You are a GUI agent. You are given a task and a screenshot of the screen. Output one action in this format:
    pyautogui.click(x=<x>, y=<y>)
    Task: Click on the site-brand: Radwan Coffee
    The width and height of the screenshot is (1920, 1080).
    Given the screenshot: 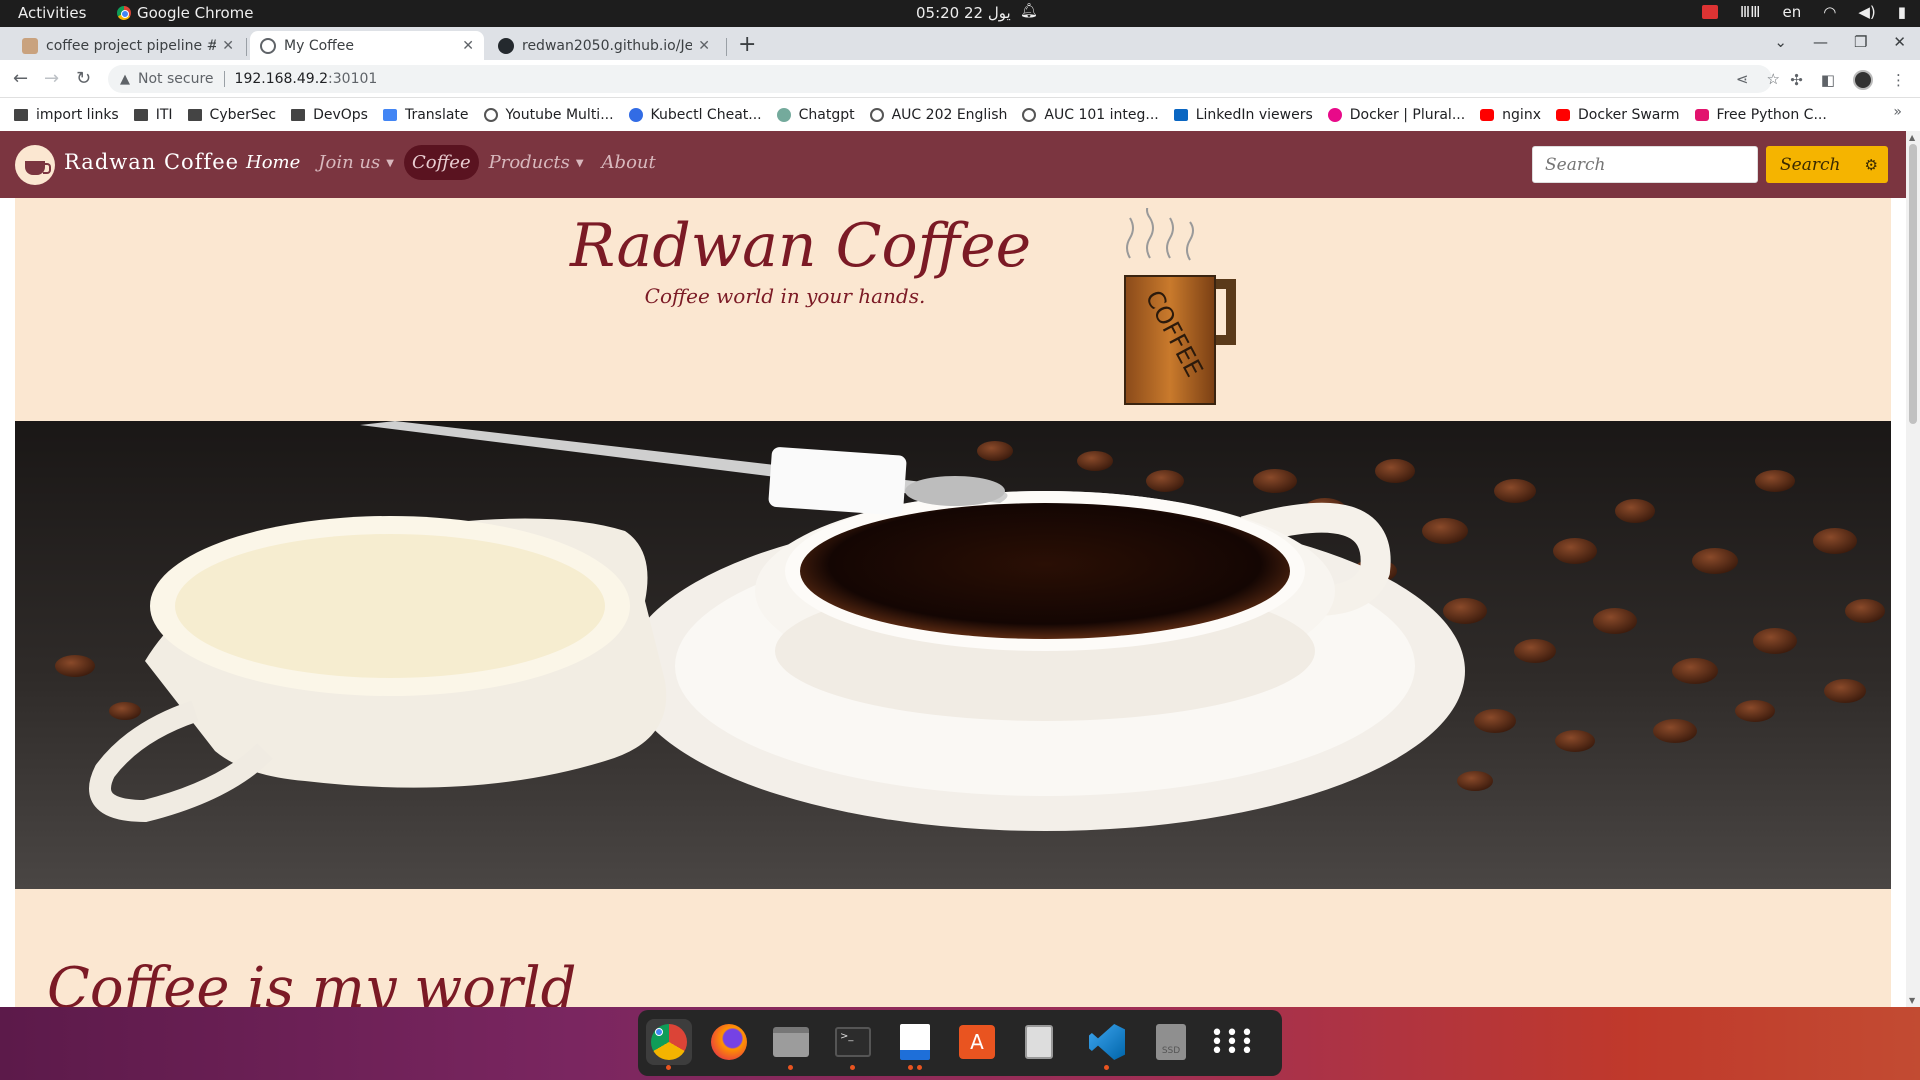 What is the action you would take?
    pyautogui.click(x=151, y=162)
    